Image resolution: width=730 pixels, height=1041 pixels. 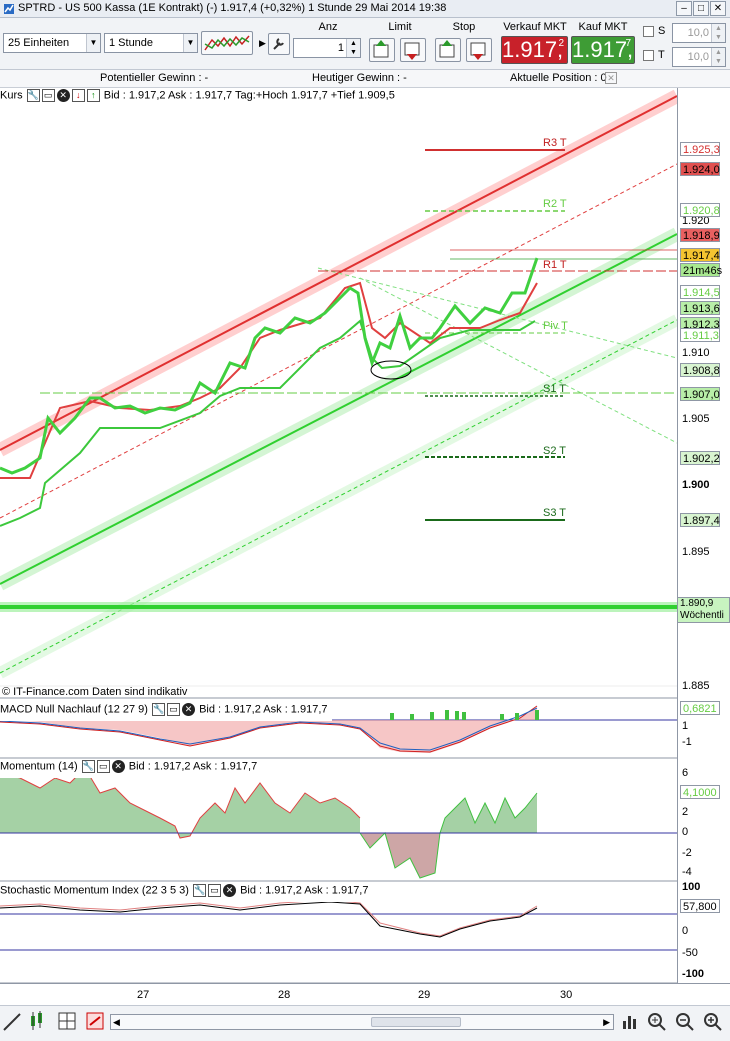 What do you see at coordinates (700, 169) in the screenshot?
I see `price-tag: 1.924,0` at bounding box center [700, 169].